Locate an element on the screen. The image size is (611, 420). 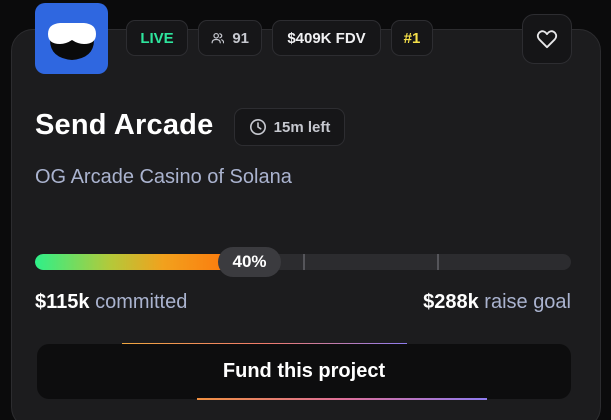
goal-label: raise goal is located at coordinates (527, 302).